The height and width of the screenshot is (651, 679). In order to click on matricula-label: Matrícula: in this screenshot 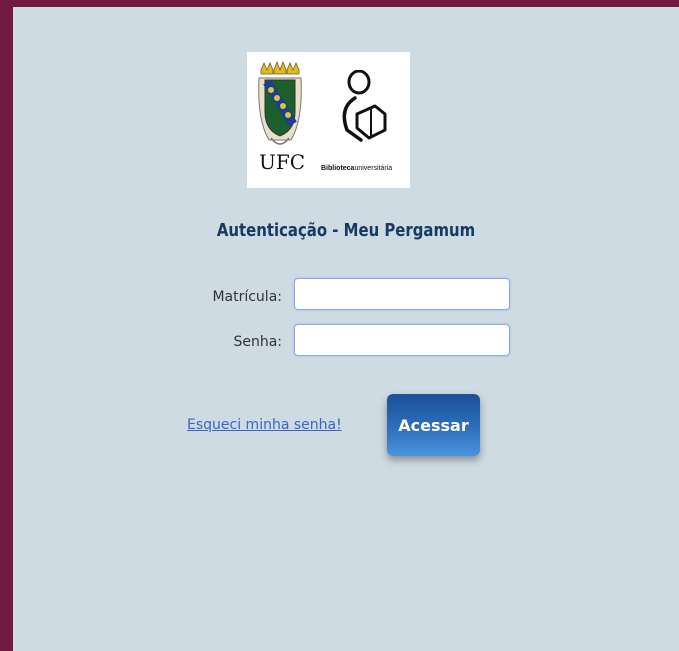, I will do `click(247, 297)`.